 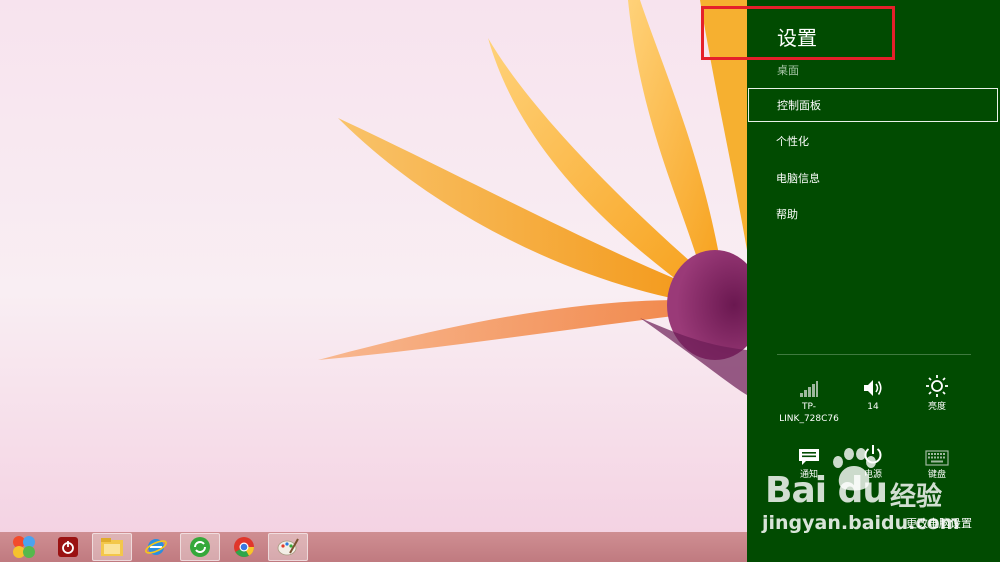 I want to click on menu-item-label: 个性化, so click(x=792, y=141).